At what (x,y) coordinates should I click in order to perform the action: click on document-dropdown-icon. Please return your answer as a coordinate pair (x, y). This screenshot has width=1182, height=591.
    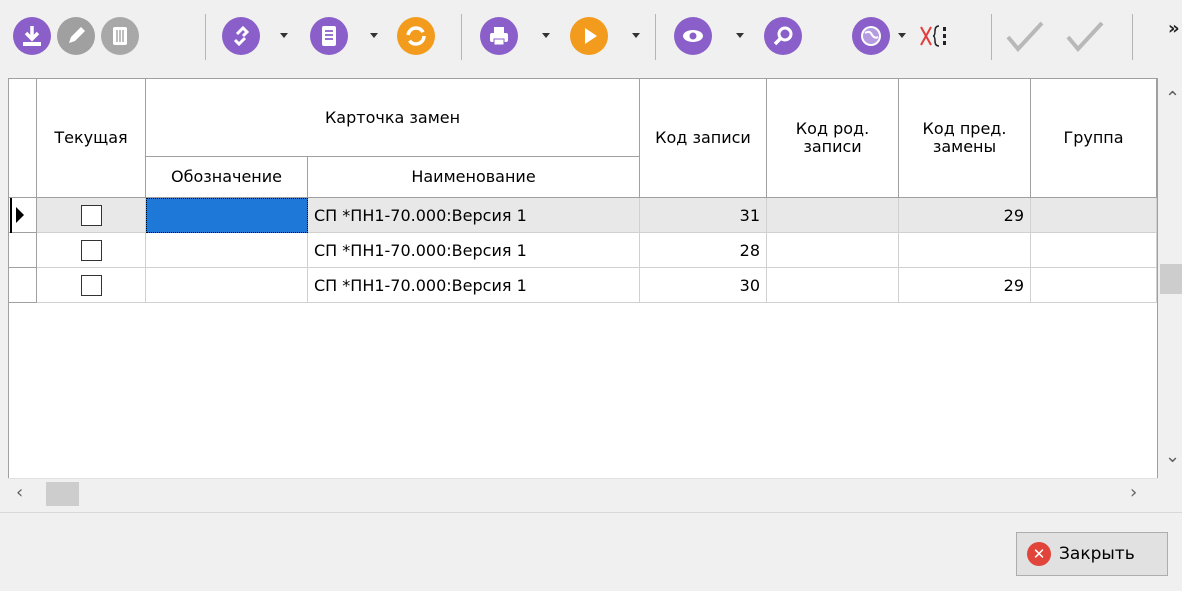
    Looking at the image, I should click on (374, 35).